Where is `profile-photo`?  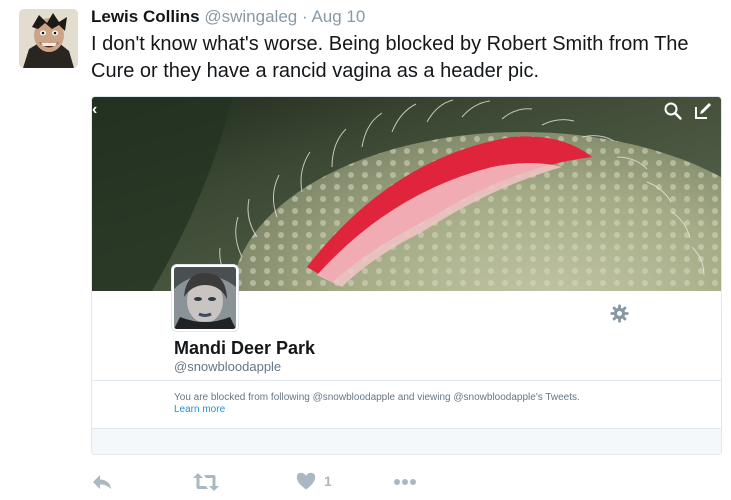
profile-photo is located at coordinates (205, 298).